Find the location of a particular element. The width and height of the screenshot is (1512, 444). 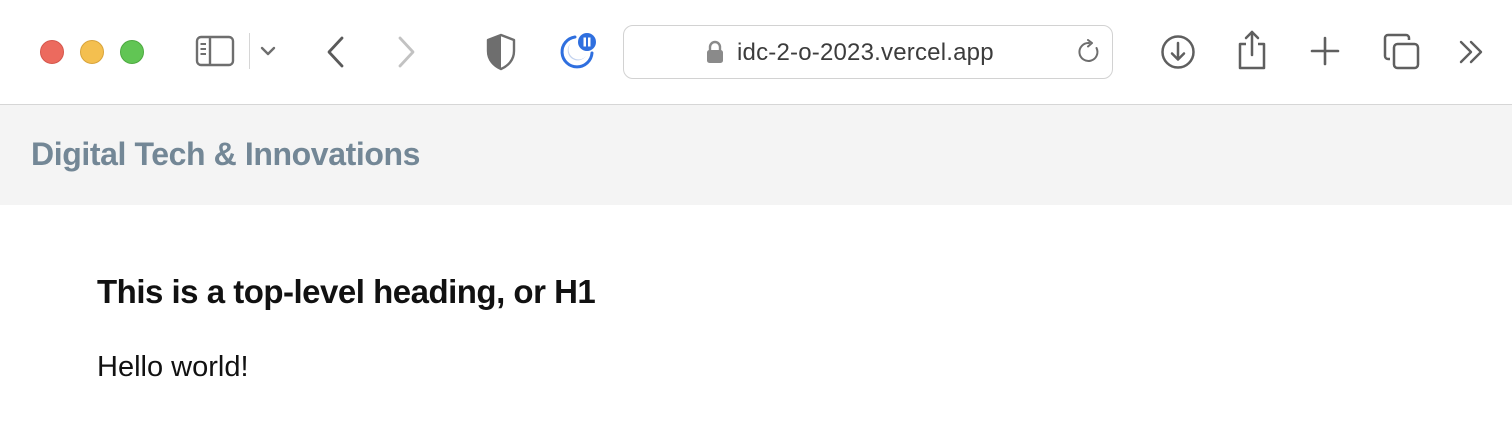

double-chevron-right-icon is located at coordinates (1472, 52).